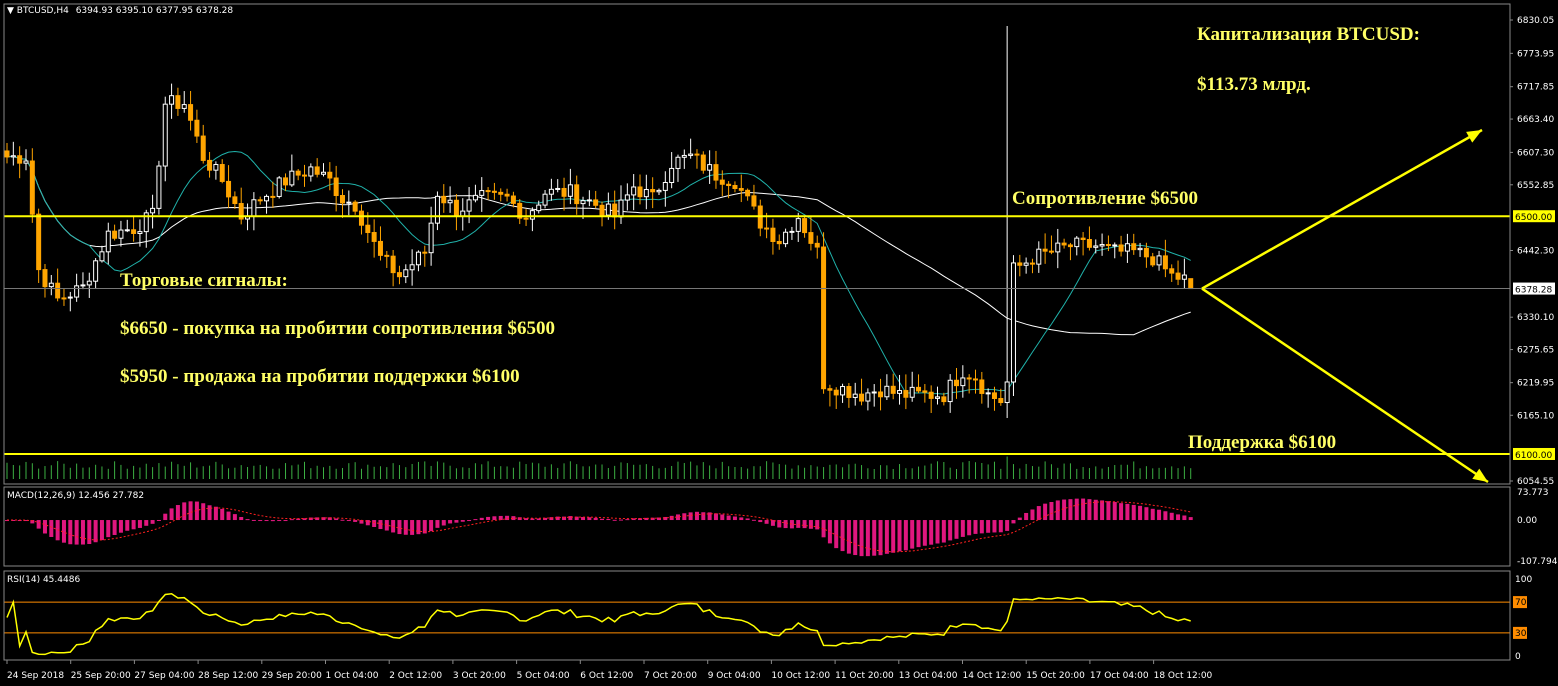  I want to click on time-tick-label: 3 Oct 20:00, so click(479, 676).